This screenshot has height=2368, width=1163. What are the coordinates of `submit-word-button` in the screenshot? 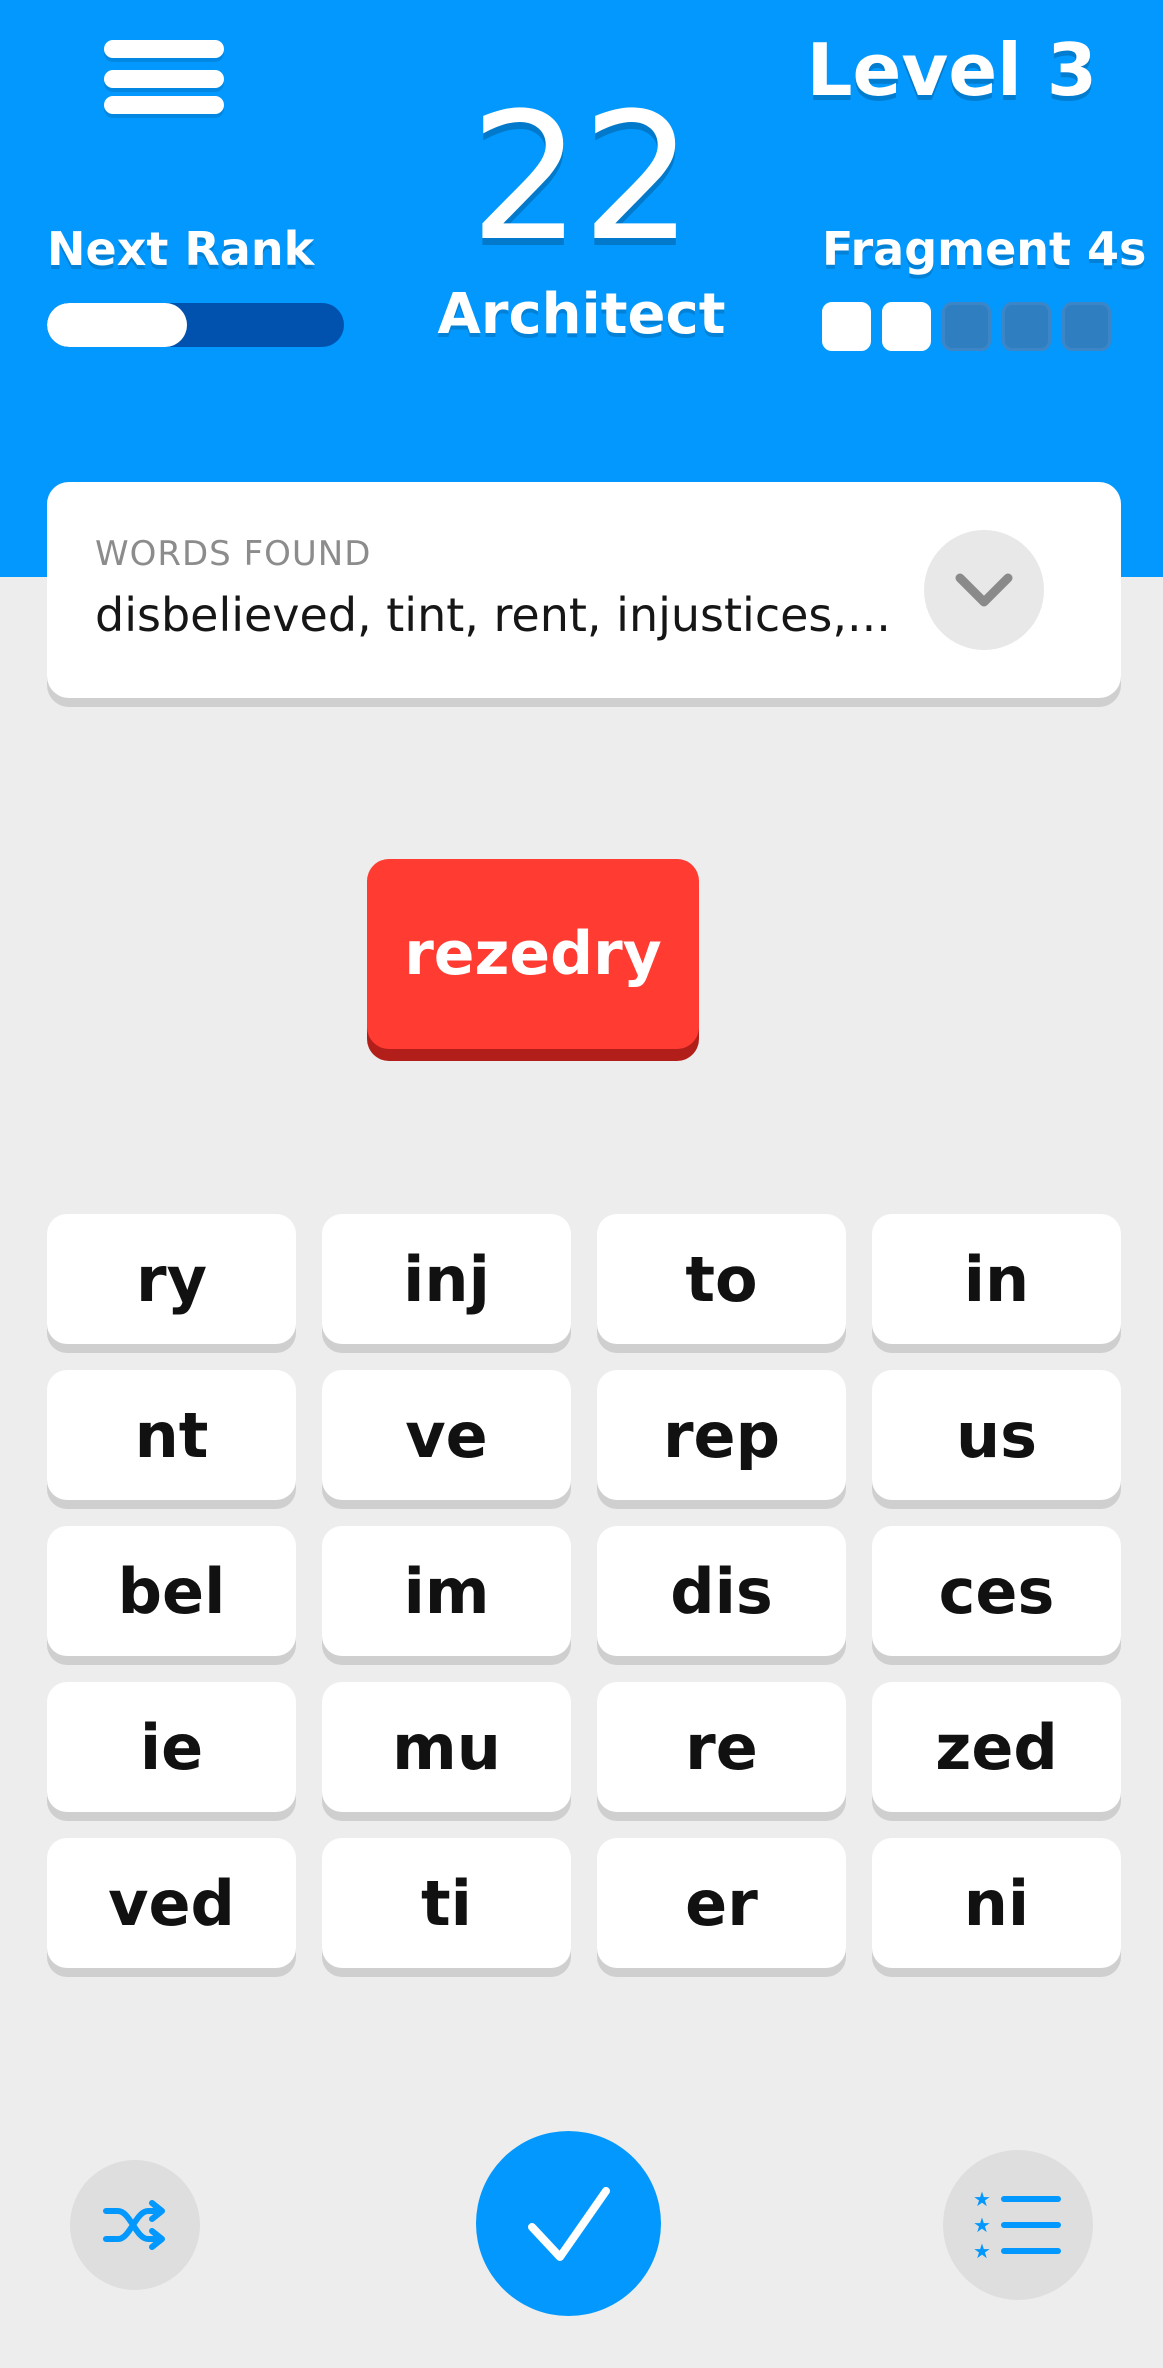 It's located at (568, 2223).